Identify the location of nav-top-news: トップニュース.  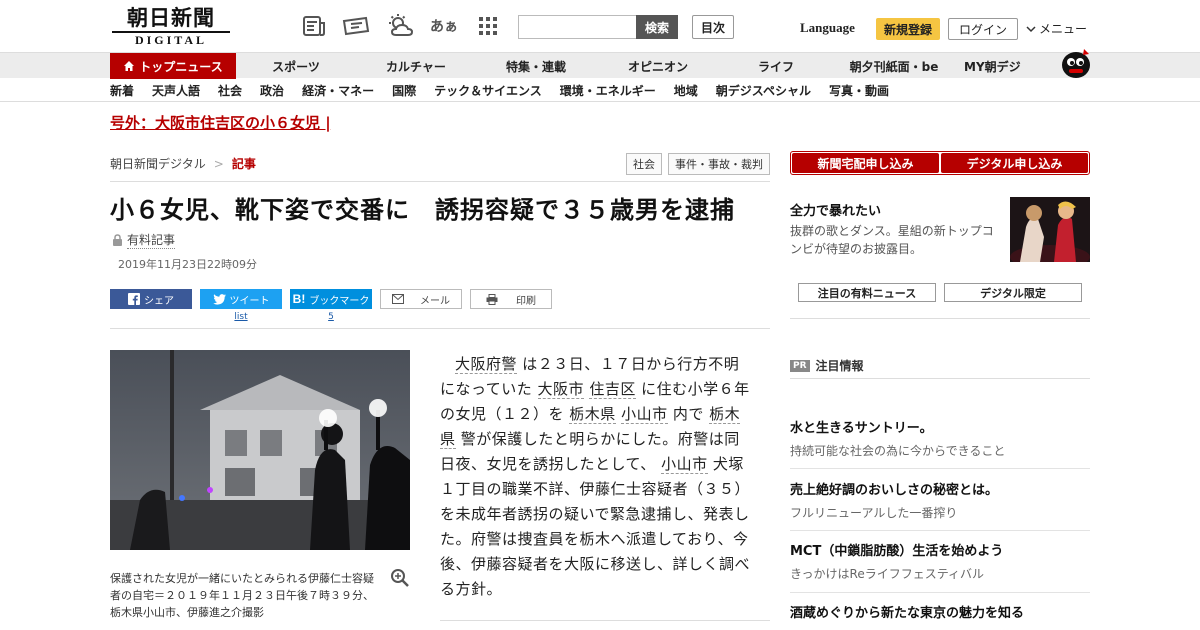
(173, 66).